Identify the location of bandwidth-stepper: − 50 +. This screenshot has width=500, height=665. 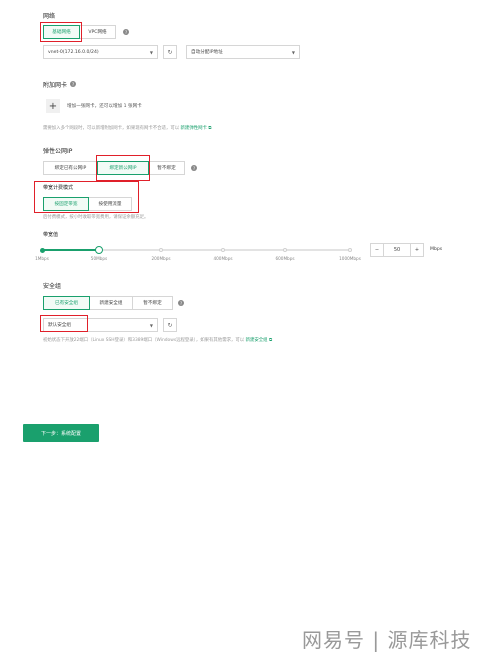
(397, 250).